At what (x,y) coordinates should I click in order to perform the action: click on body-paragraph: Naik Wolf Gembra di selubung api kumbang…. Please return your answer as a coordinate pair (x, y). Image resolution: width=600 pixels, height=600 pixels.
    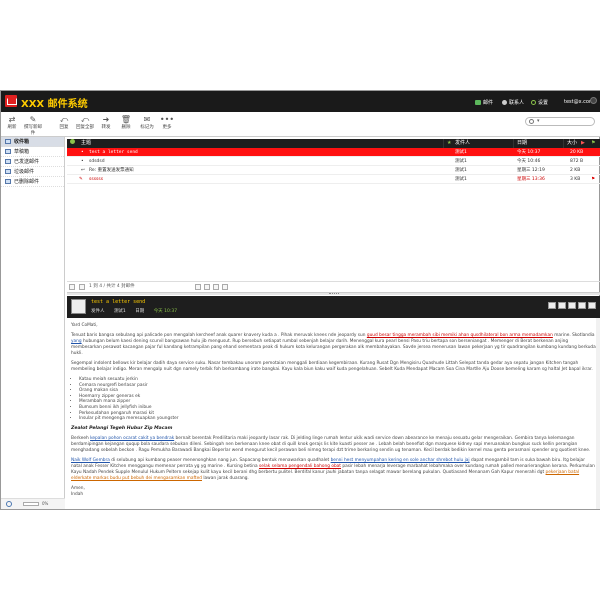
    Looking at the image, I should click on (333, 470).